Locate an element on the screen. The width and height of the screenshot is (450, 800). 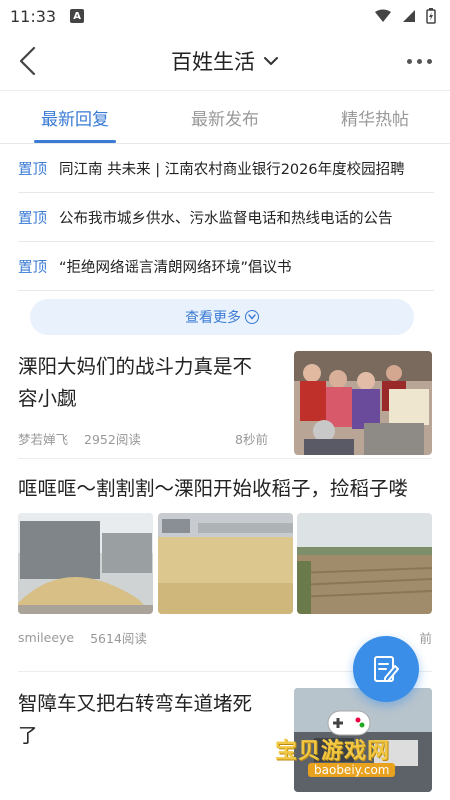
chevron-left-icon is located at coordinates (27, 61).